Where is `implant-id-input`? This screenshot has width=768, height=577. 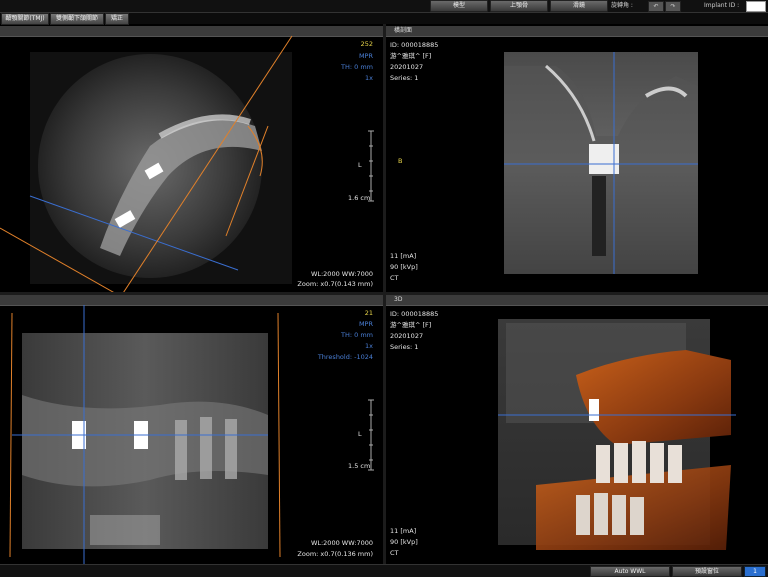
implant-id-input is located at coordinates (756, 6).